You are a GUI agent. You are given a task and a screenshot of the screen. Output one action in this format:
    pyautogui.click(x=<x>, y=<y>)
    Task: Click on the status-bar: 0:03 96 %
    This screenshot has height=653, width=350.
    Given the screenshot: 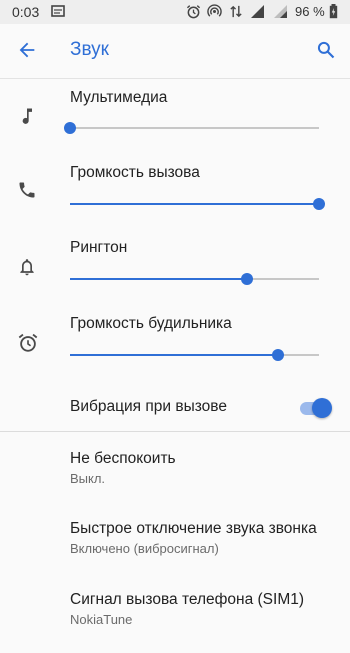 What is the action you would take?
    pyautogui.click(x=175, y=12)
    